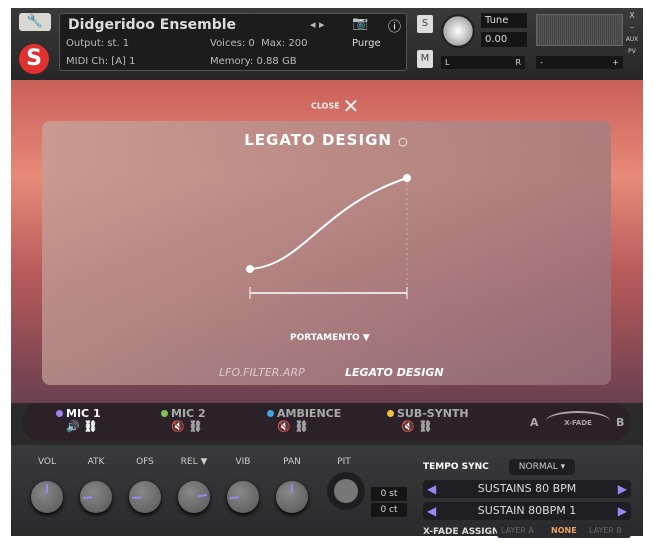 Image resolution: width=654 pixels, height=543 pixels. What do you see at coordinates (579, 30) in the screenshot?
I see `level-meter` at bounding box center [579, 30].